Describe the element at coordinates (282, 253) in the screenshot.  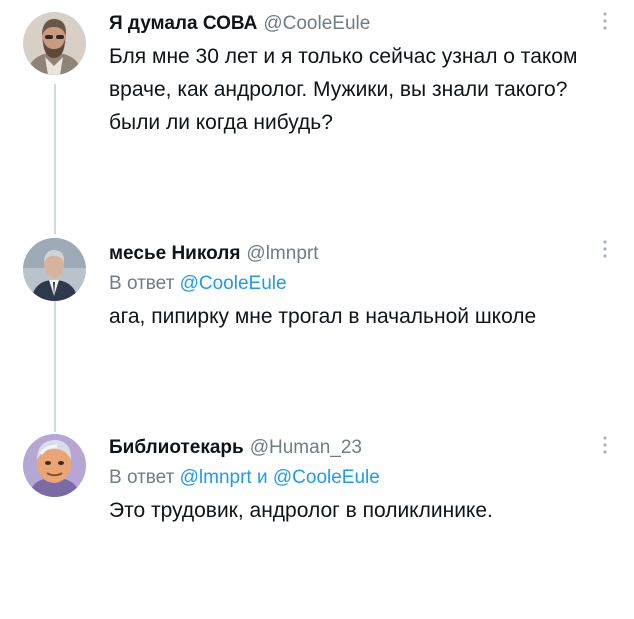
I see `author-handle: @lmnprt` at that location.